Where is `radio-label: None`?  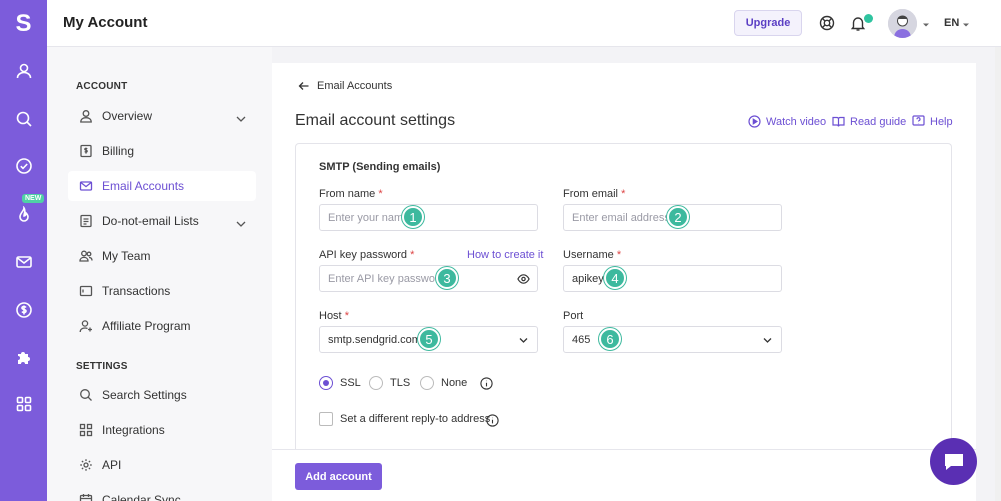
radio-label: None is located at coordinates (454, 383).